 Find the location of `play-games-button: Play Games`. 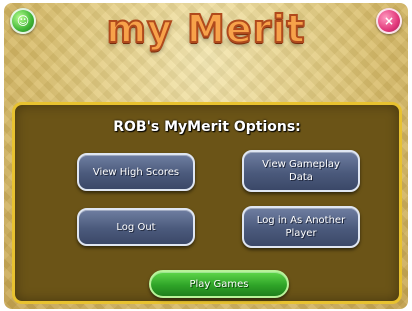

play-games-button: Play Games is located at coordinates (219, 284).